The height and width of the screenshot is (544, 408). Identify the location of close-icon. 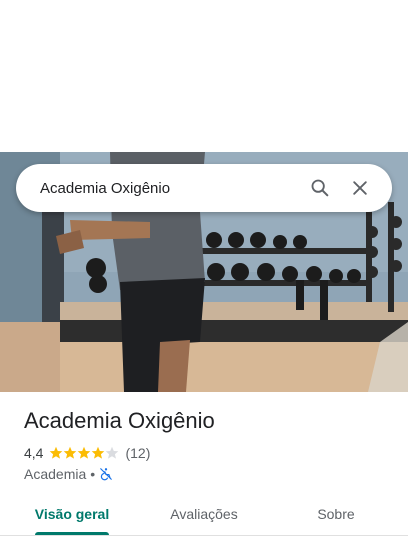
(360, 188).